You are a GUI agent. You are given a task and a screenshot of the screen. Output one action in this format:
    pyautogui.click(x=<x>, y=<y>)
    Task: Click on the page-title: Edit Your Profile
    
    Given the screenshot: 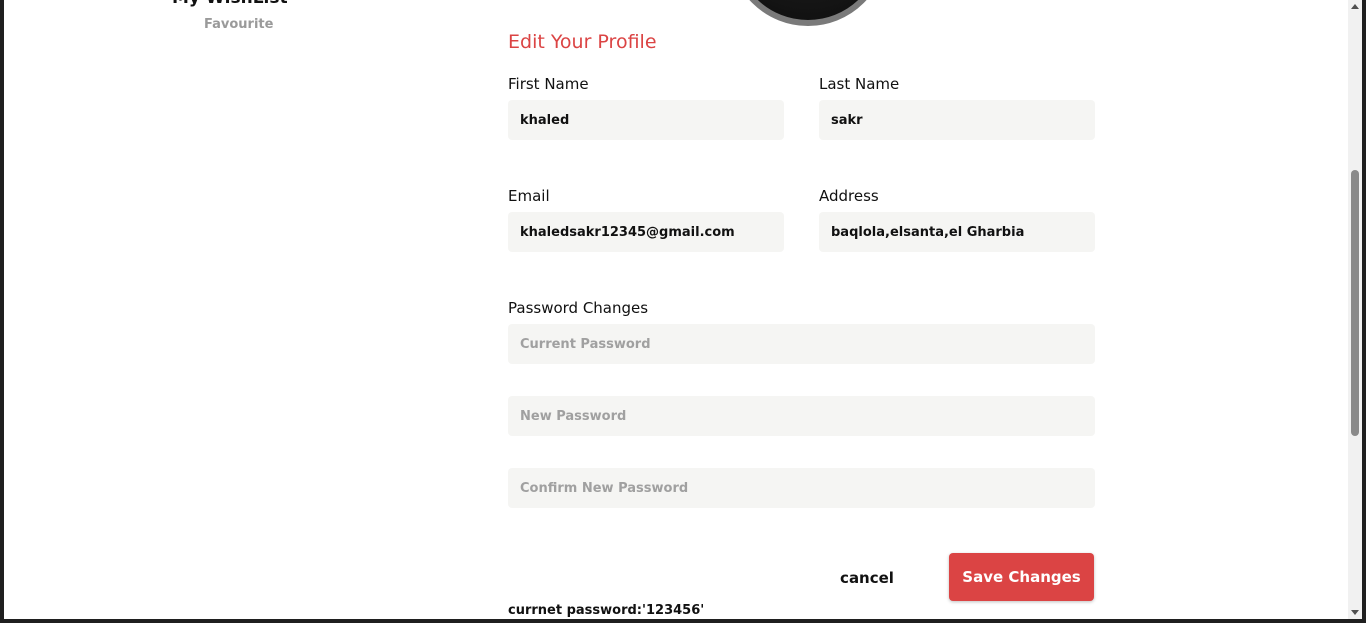 What is the action you would take?
    pyautogui.click(x=582, y=42)
    